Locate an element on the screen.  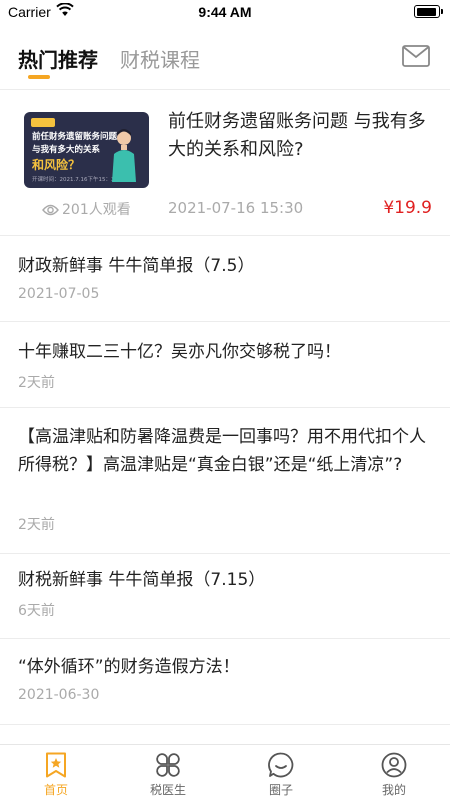
course-datetime: 2021-07-16 15:30 is located at coordinates (236, 208).